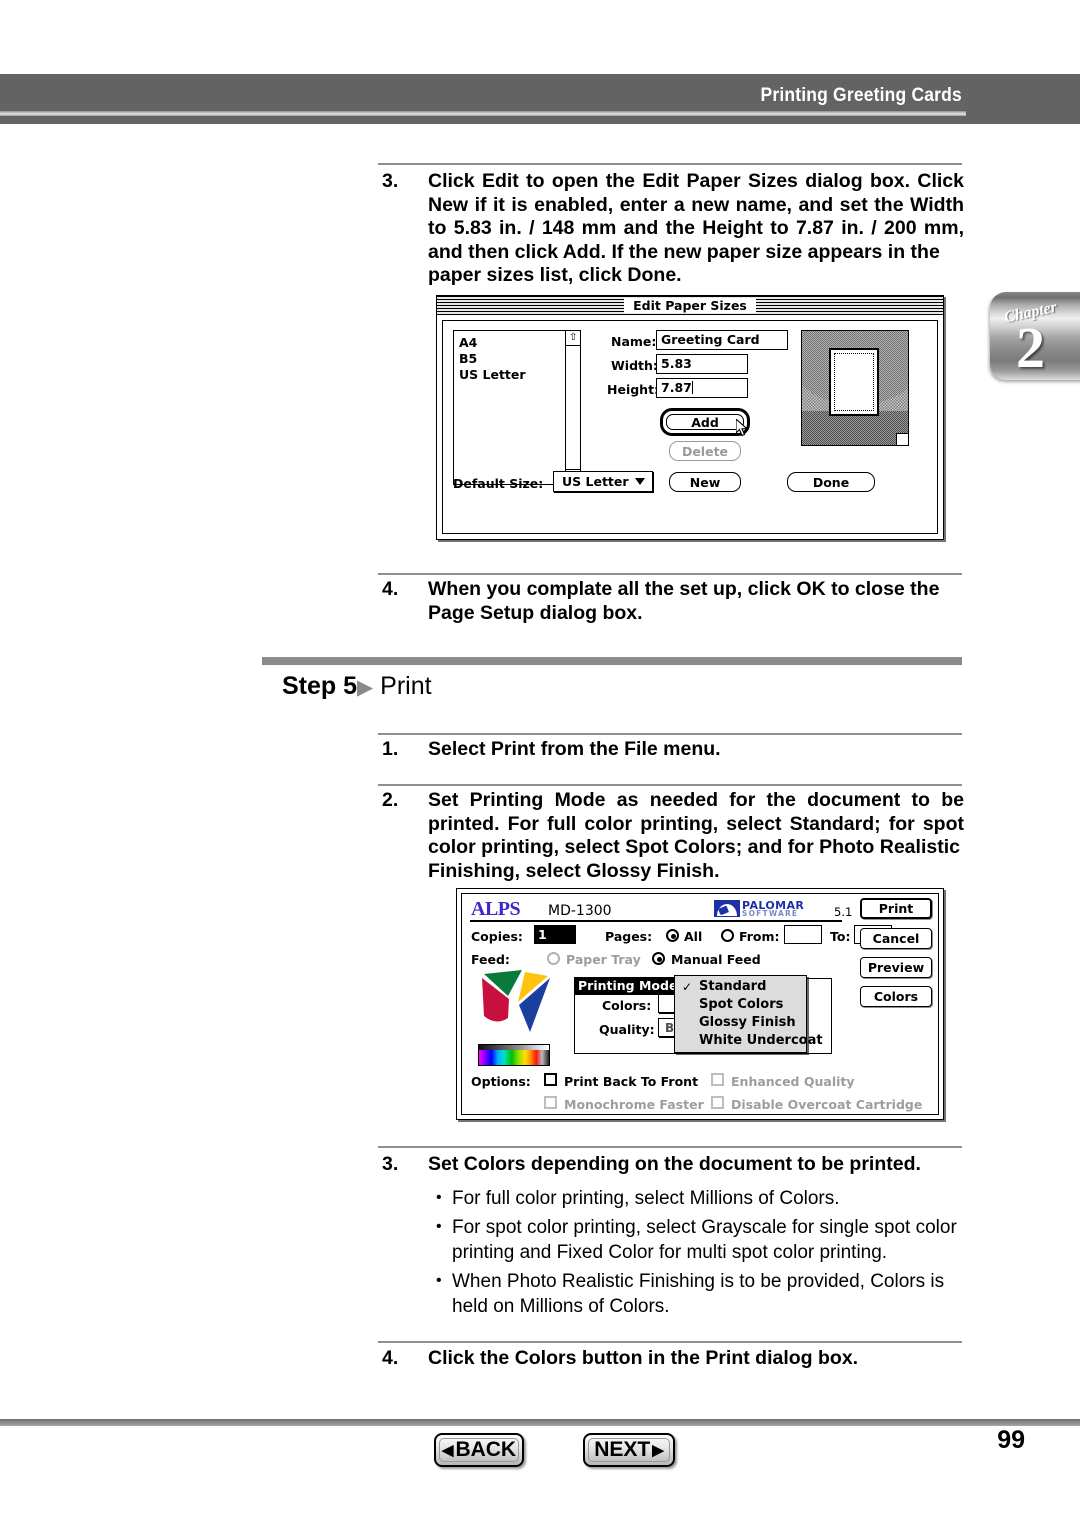  Describe the element at coordinates (492, 375) in the screenshot. I see `list-item: US Letter` at that location.